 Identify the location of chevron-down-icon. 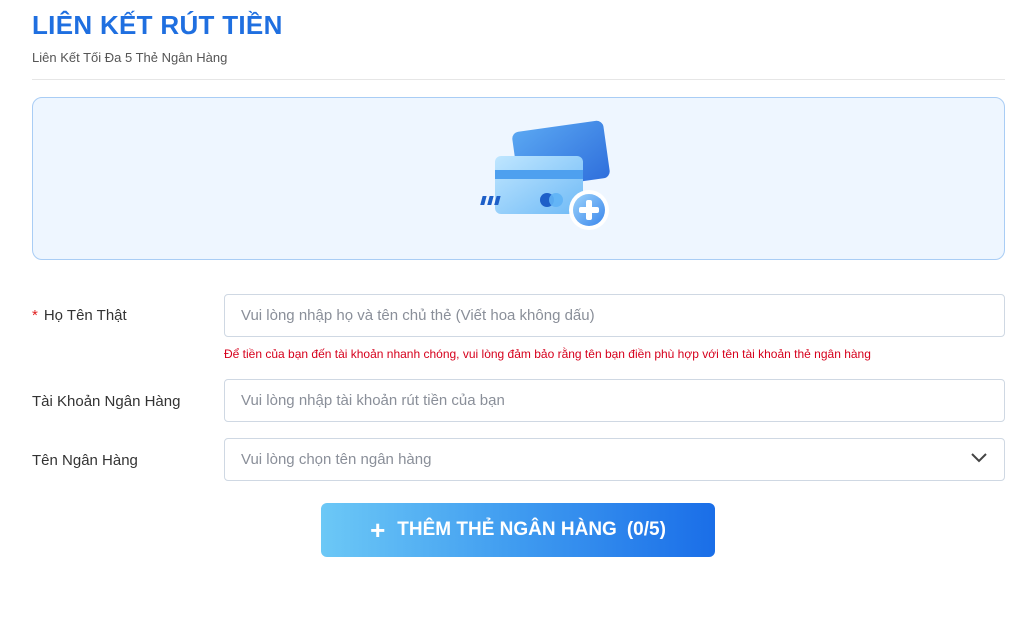
(979, 459).